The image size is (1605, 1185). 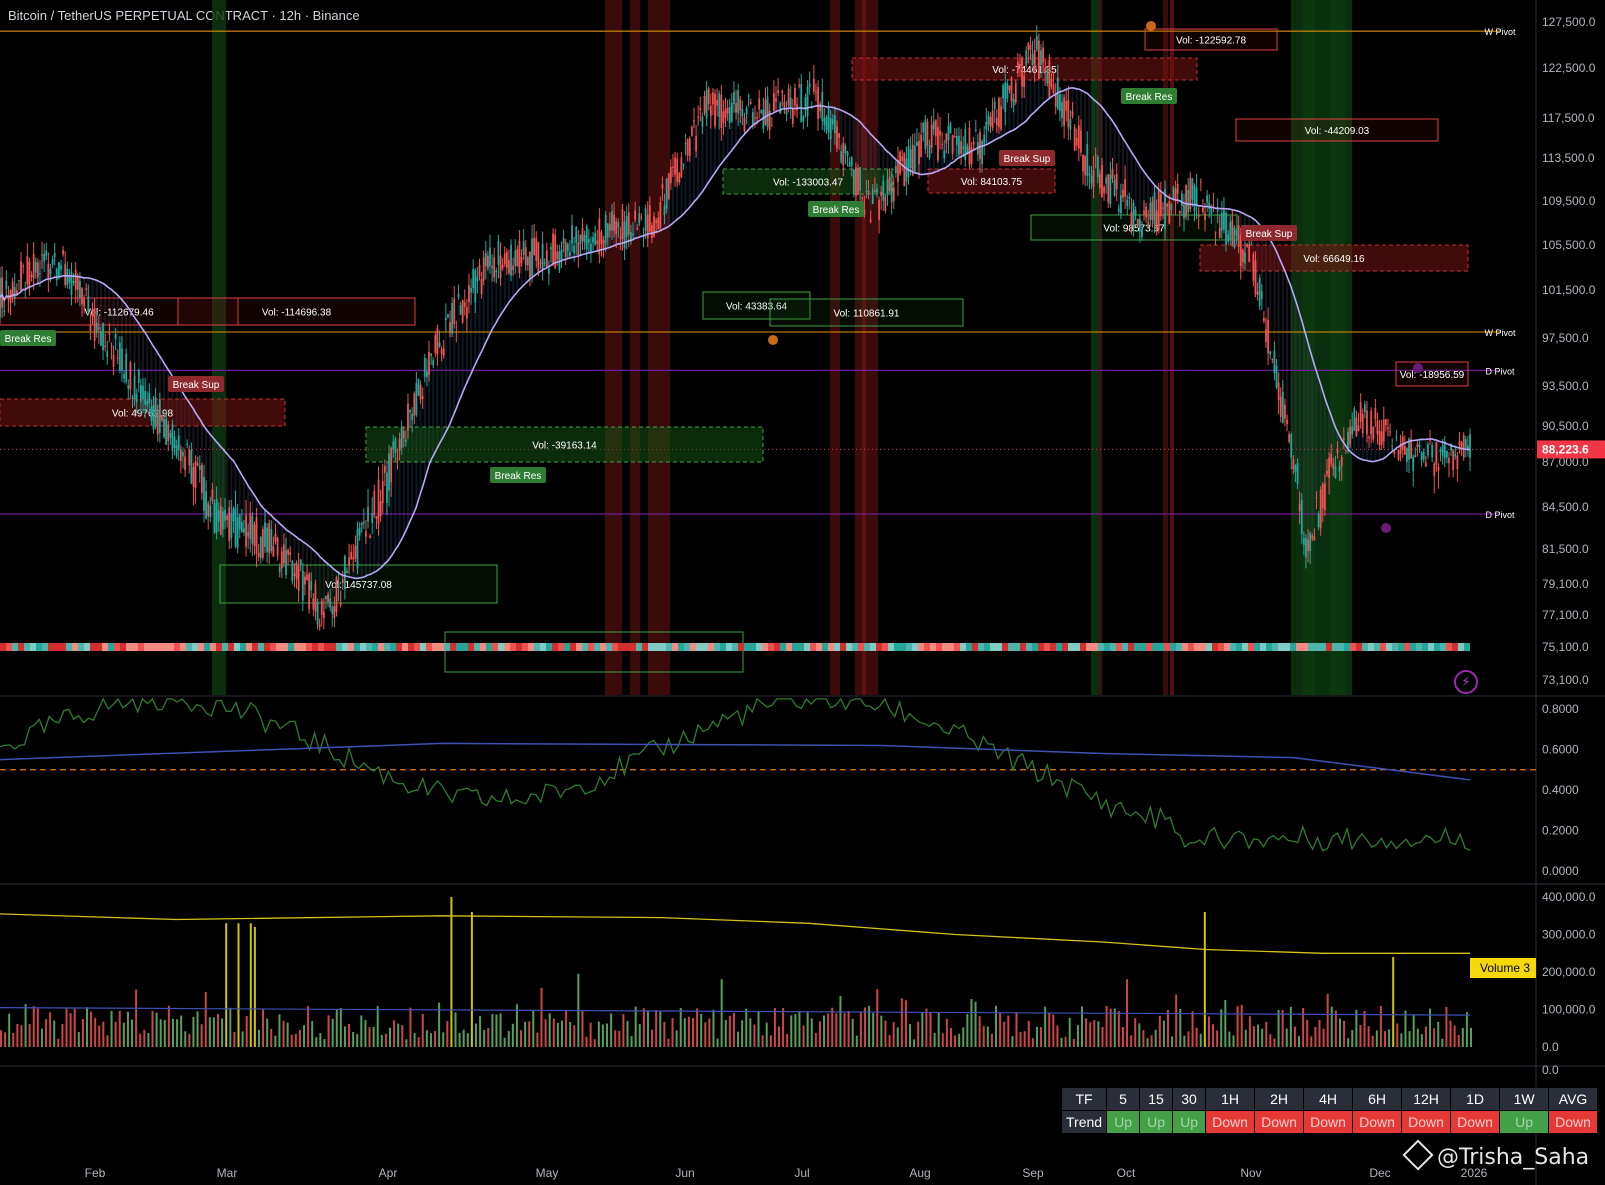 What do you see at coordinates (1565, 338) in the screenshot?
I see `price-tick-label: 97,500.0` at bounding box center [1565, 338].